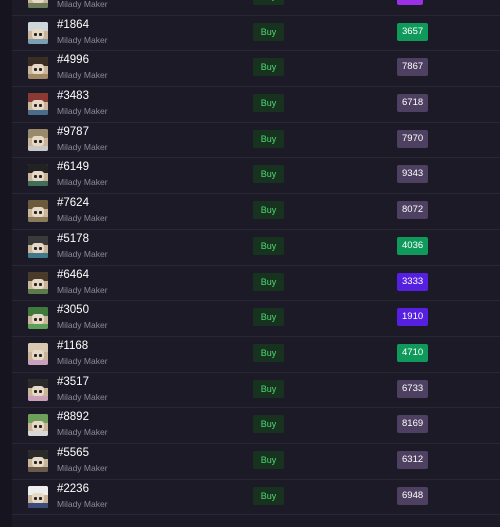 The height and width of the screenshot is (527, 500). Describe the element at coordinates (73, 489) in the screenshot. I see `token-id: #2236` at that location.